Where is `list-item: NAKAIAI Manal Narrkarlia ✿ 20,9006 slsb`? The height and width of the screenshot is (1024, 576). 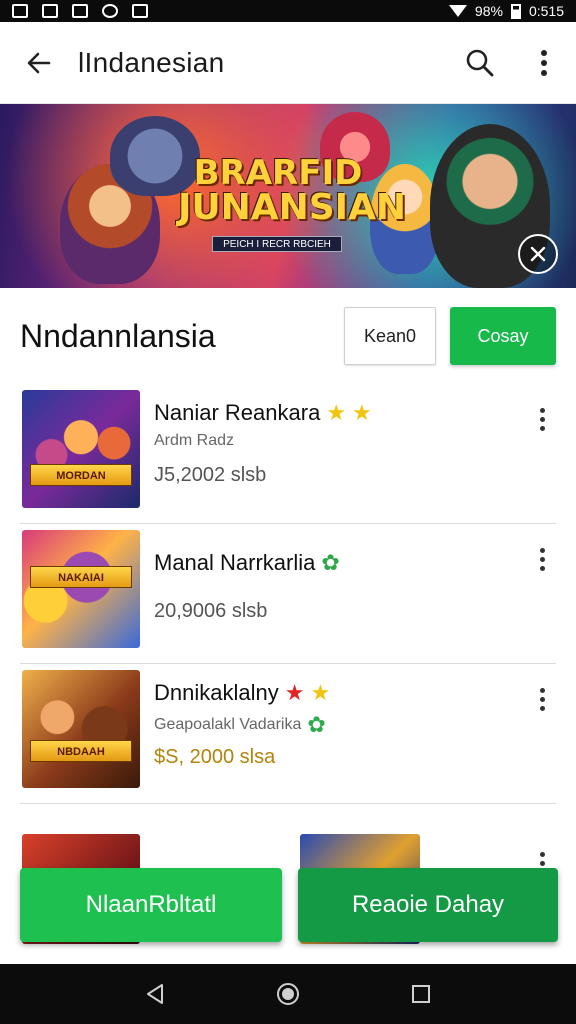 list-item: NAKAIAI Manal Narrkarlia ✿ 20,9006 slsb is located at coordinates (288, 594).